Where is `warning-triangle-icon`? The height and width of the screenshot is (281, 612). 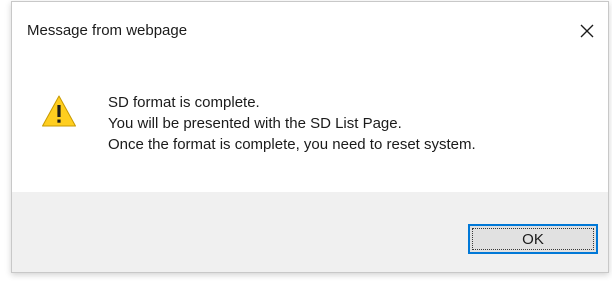 warning-triangle-icon is located at coordinates (59, 111).